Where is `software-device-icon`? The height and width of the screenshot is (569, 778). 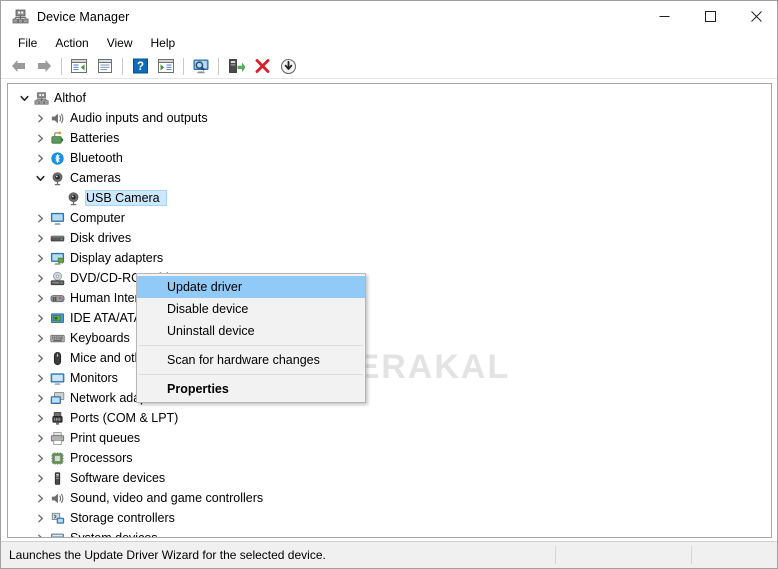
software-device-icon is located at coordinates (57, 478).